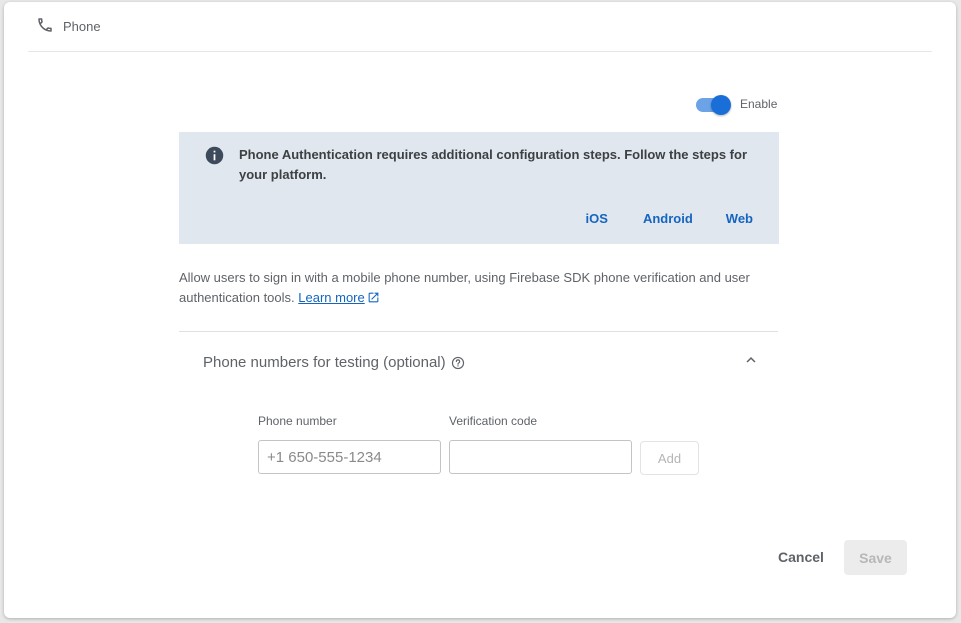  Describe the element at coordinates (739, 218) in the screenshot. I see `web-link: Web` at that location.